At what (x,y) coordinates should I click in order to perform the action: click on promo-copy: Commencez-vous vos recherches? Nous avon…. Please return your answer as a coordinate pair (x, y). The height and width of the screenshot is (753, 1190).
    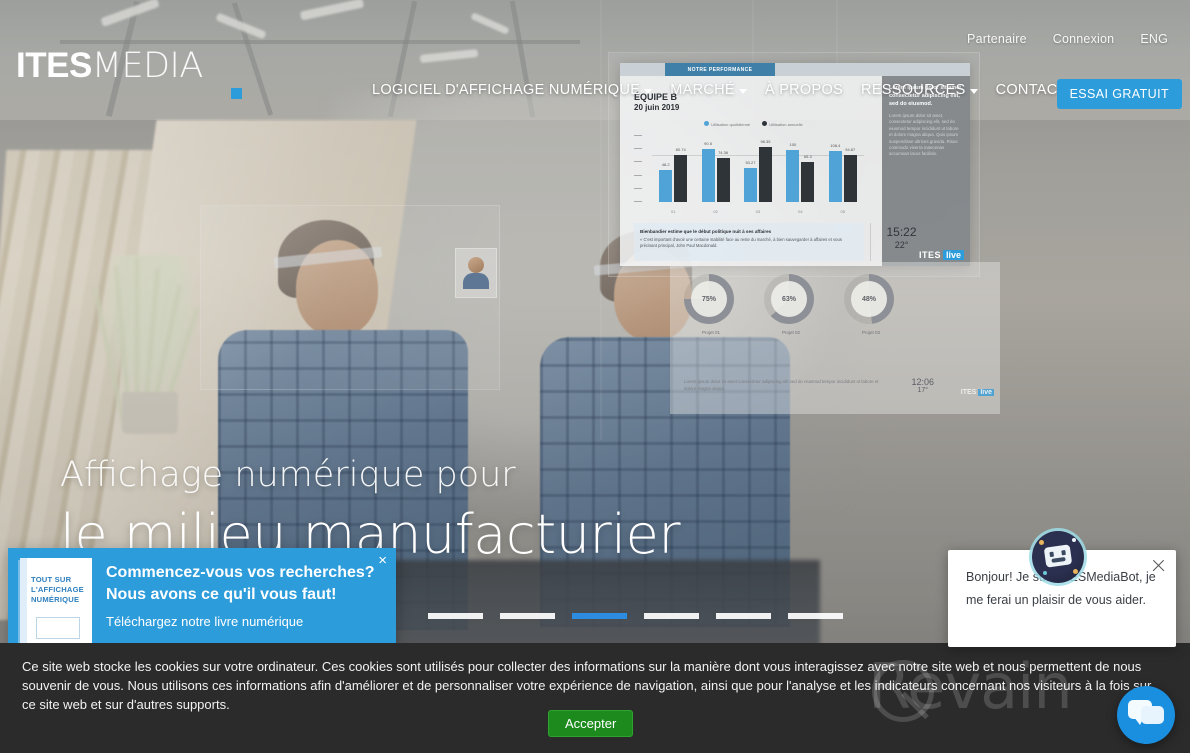
    Looking at the image, I should click on (245, 594).